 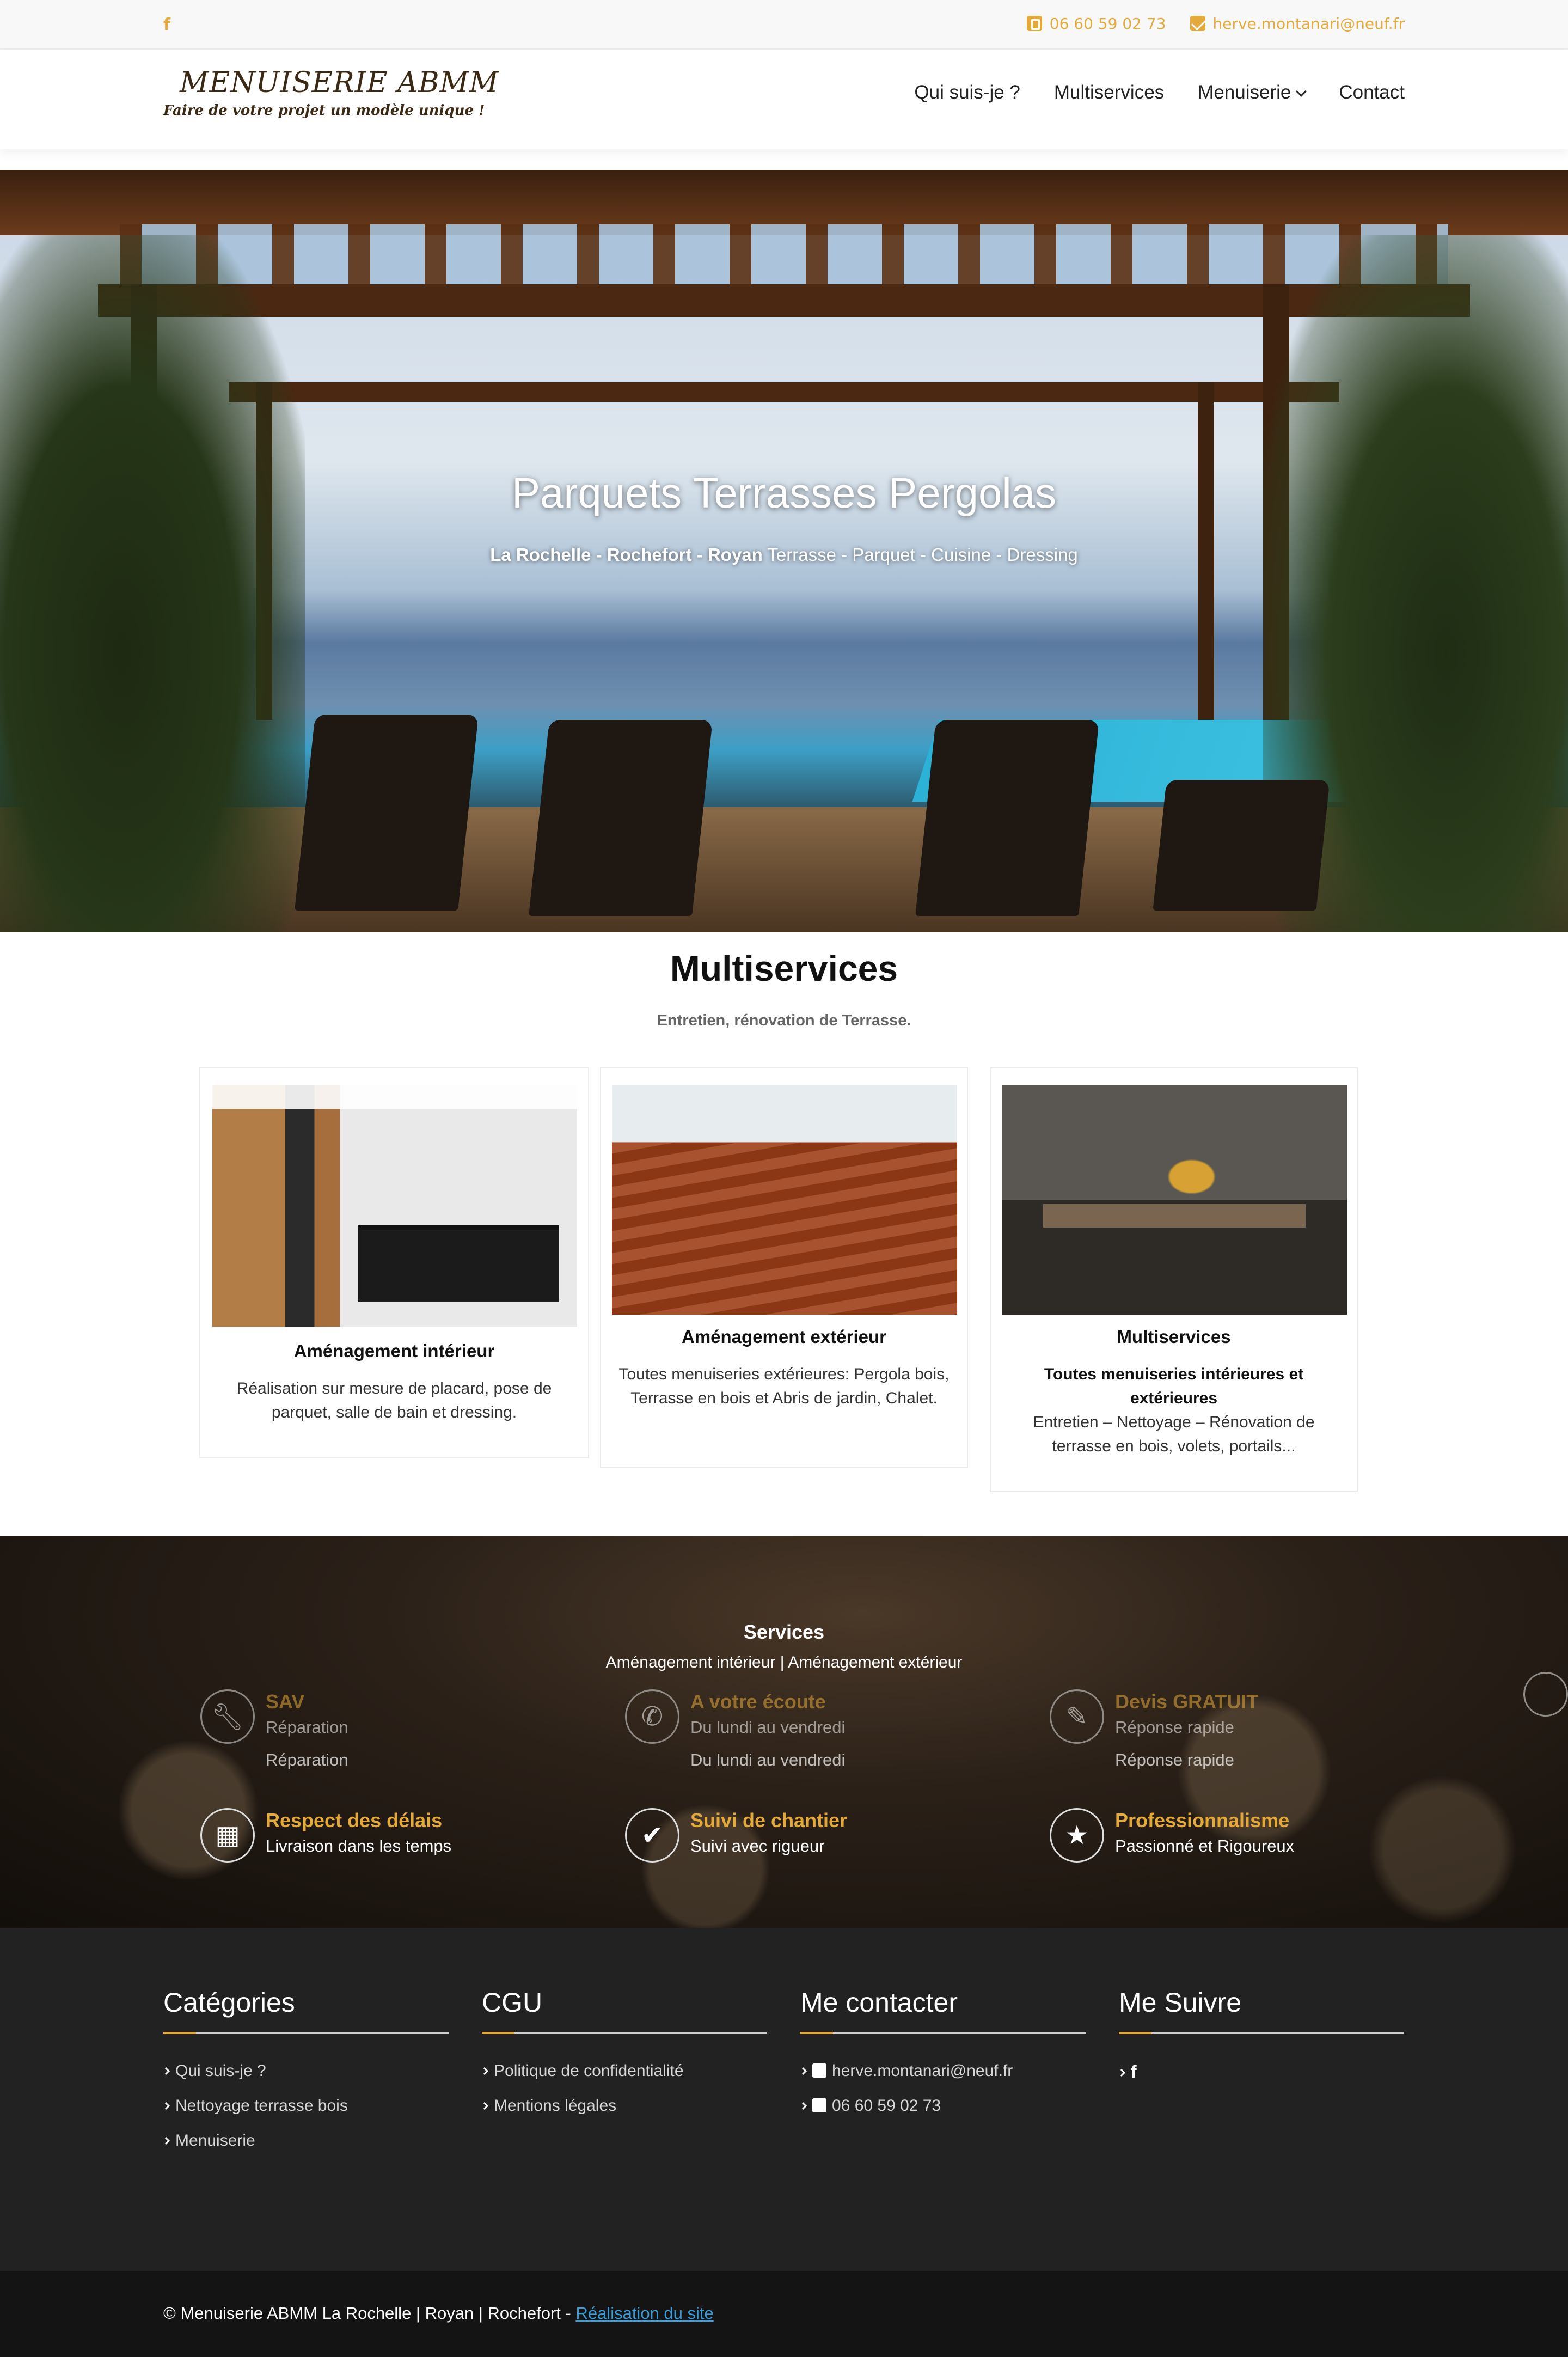 What do you see at coordinates (942, 2071) in the screenshot?
I see `footer-email-link: herve.montanari@neuf.fr` at bounding box center [942, 2071].